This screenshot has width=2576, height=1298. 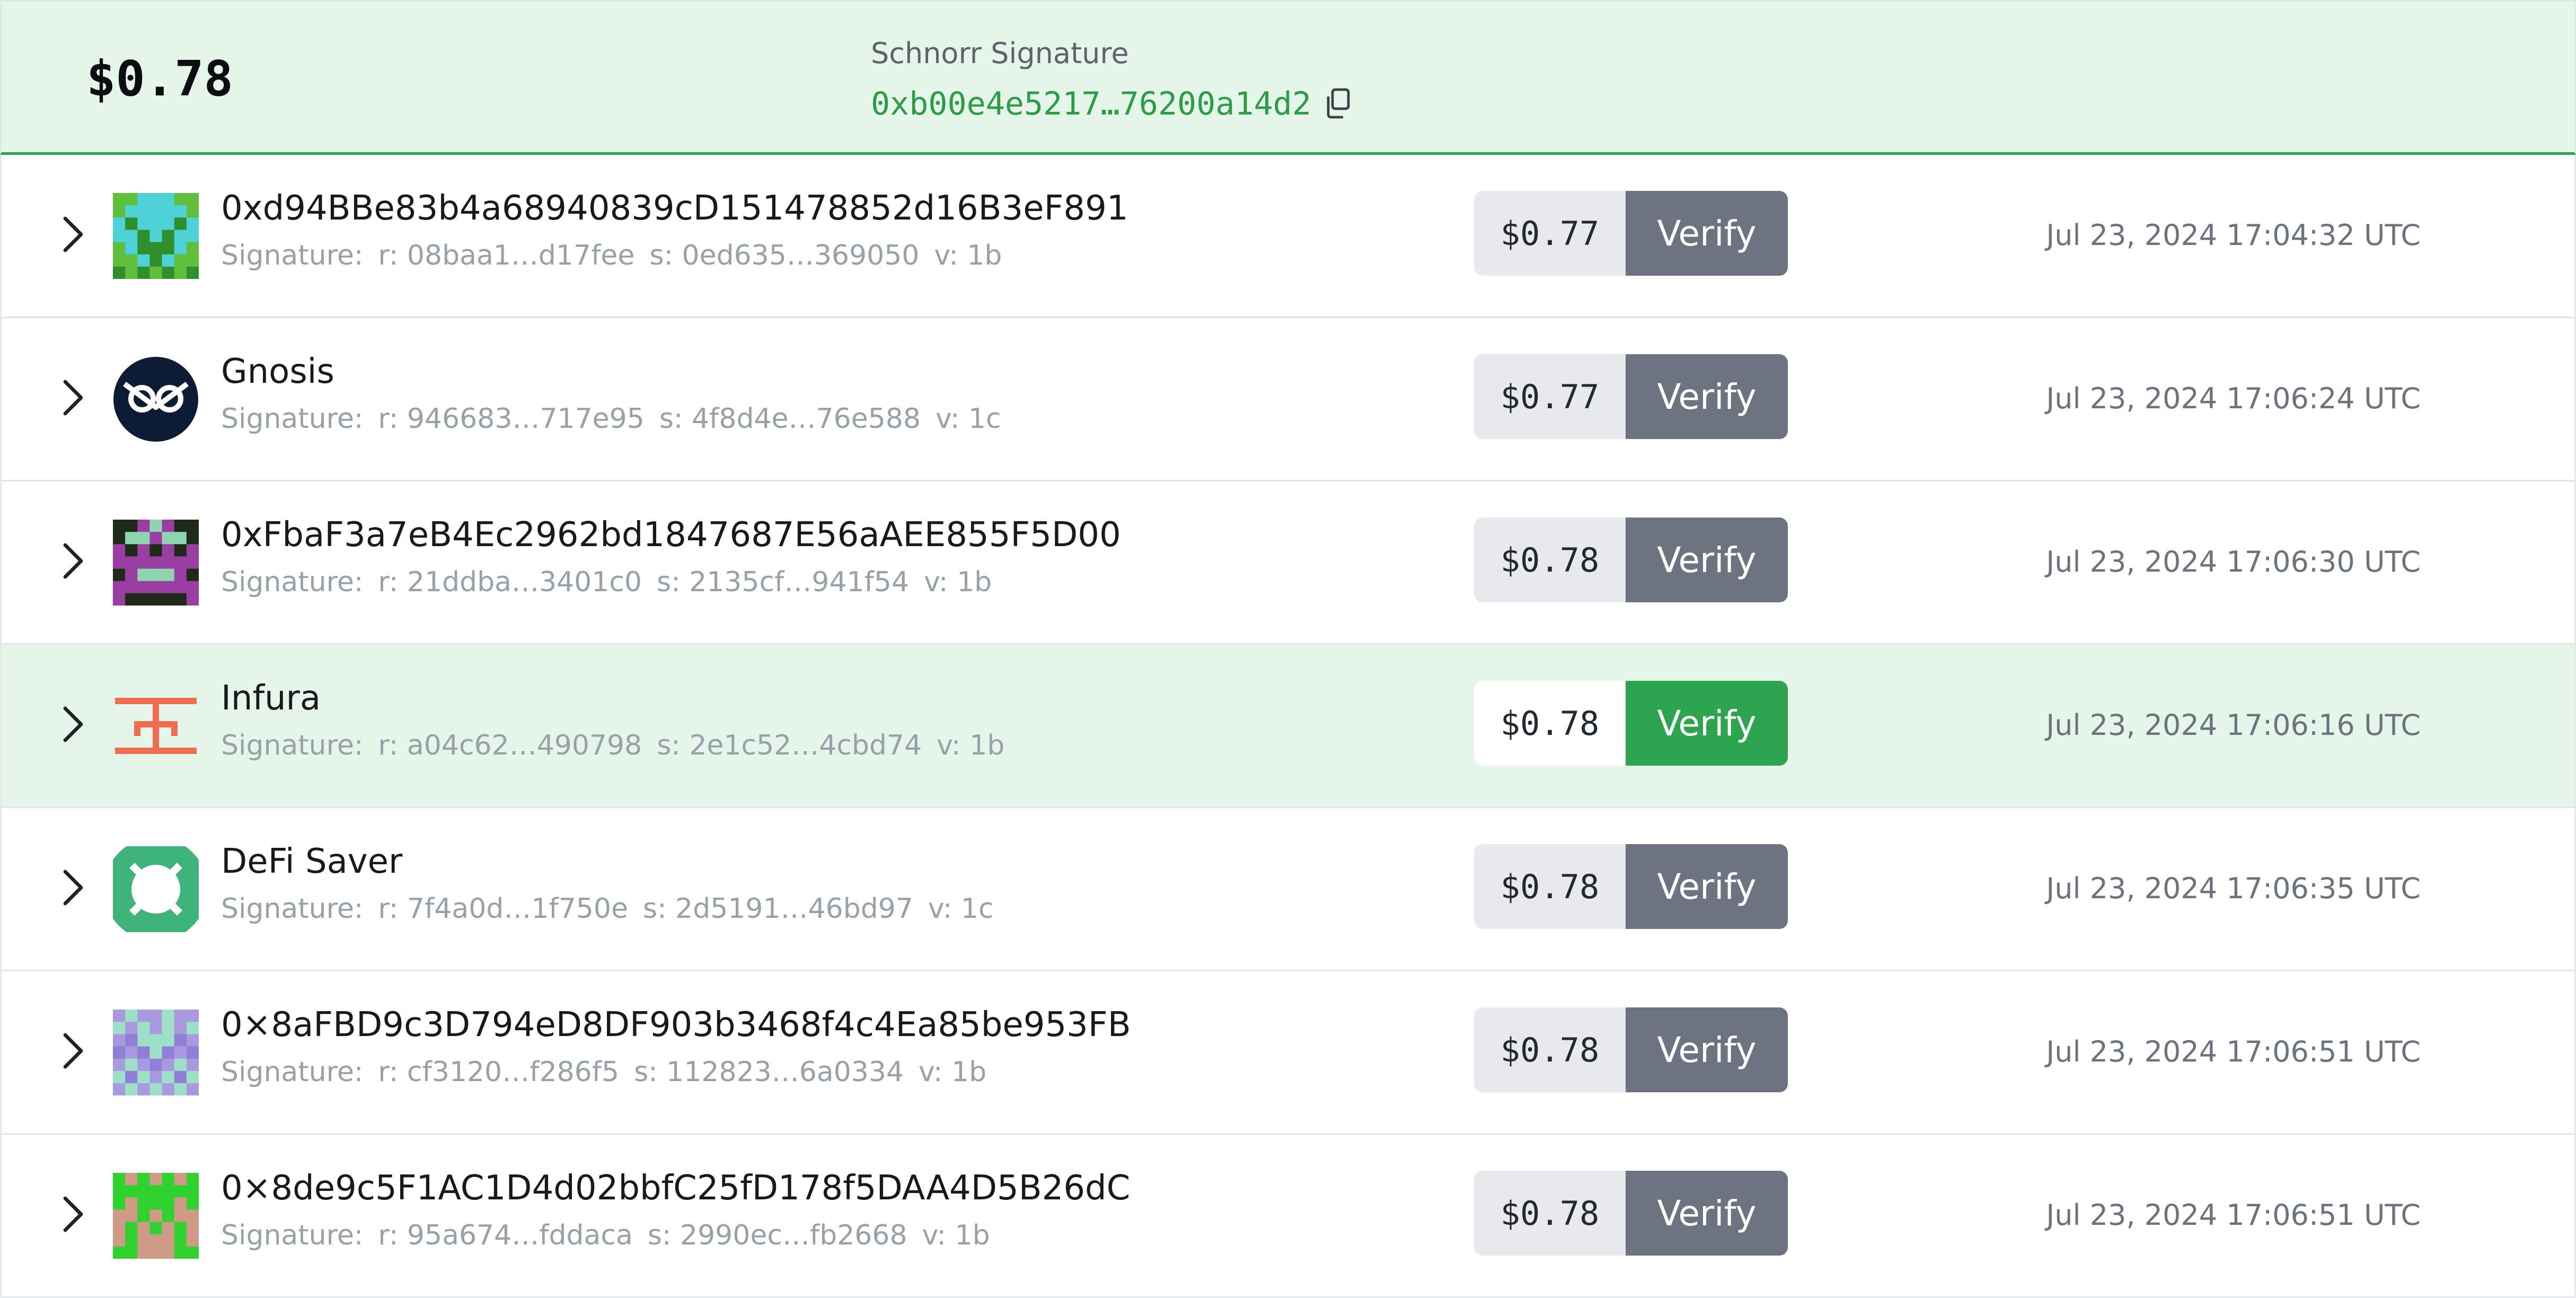 What do you see at coordinates (271, 698) in the screenshot?
I see `signer-name: Infura` at bounding box center [271, 698].